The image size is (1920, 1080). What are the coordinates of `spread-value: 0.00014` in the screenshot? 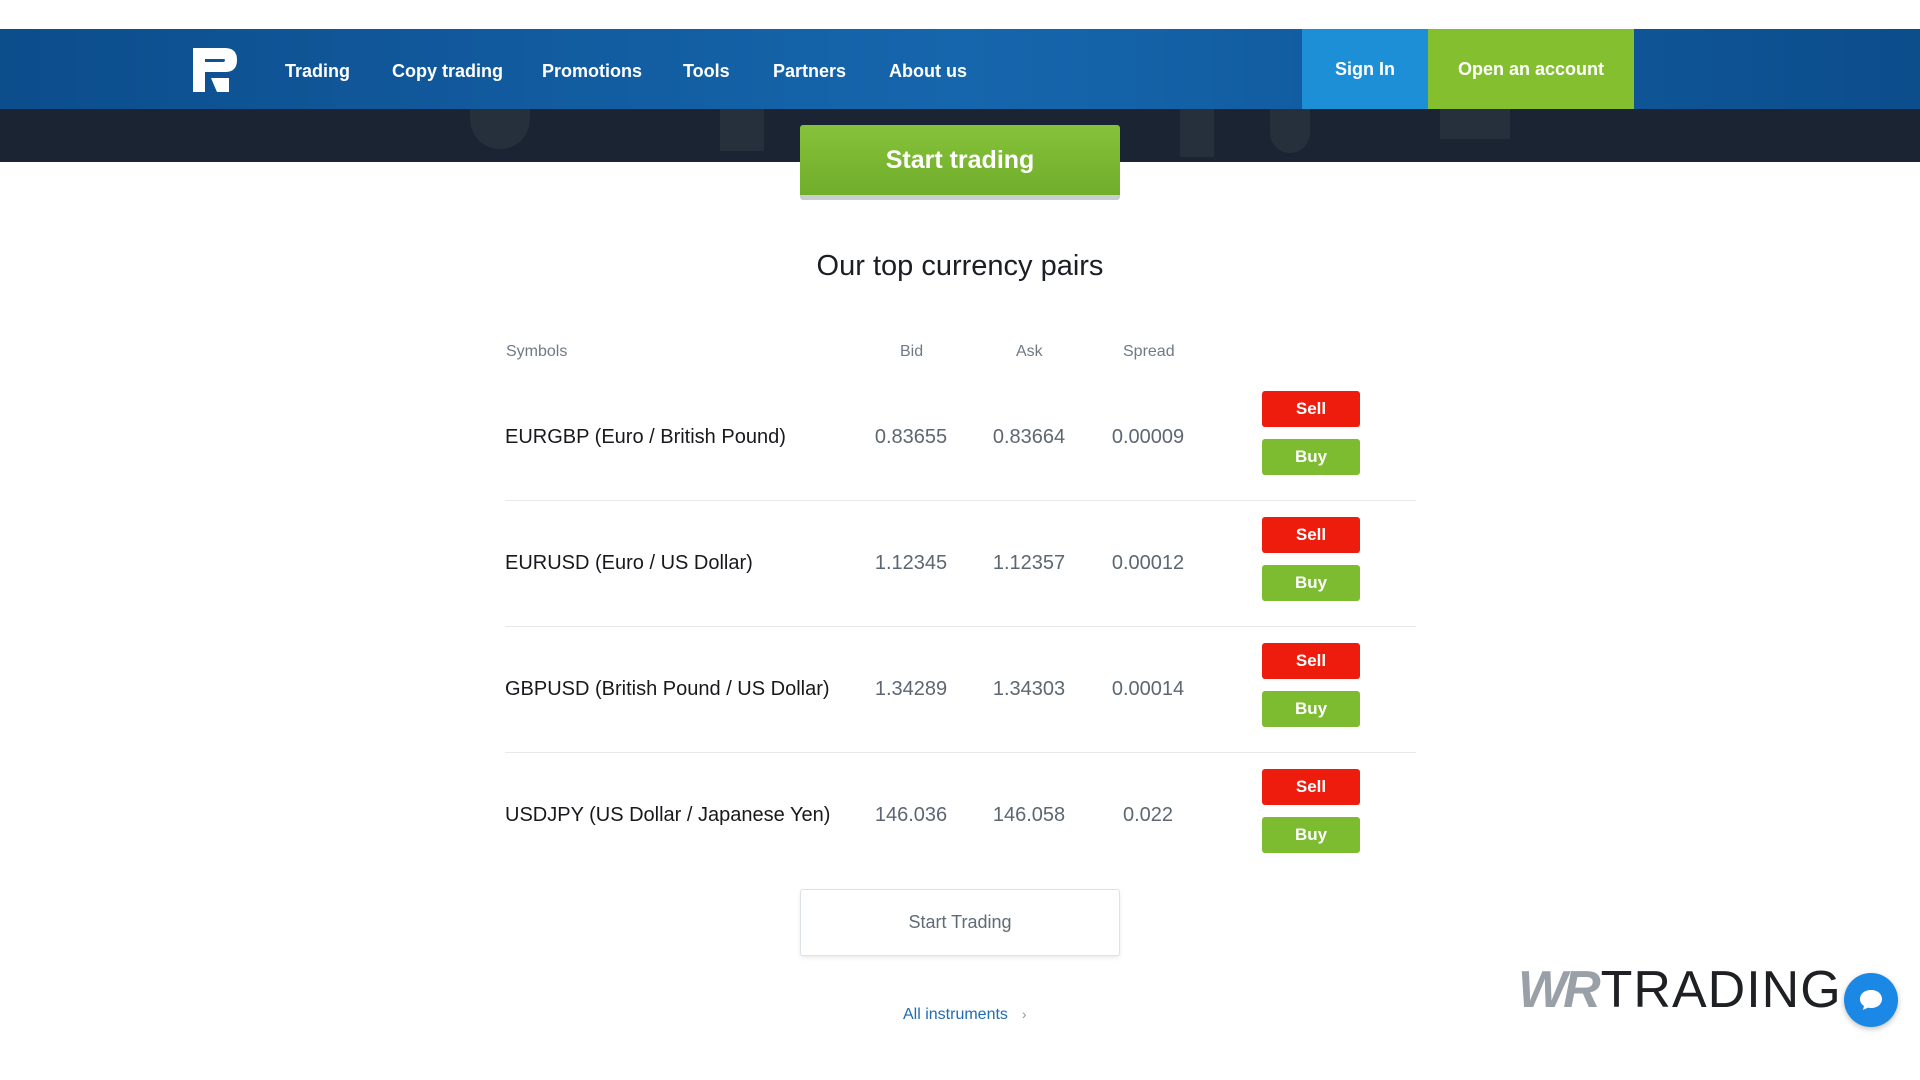 It's located at (1148, 689).